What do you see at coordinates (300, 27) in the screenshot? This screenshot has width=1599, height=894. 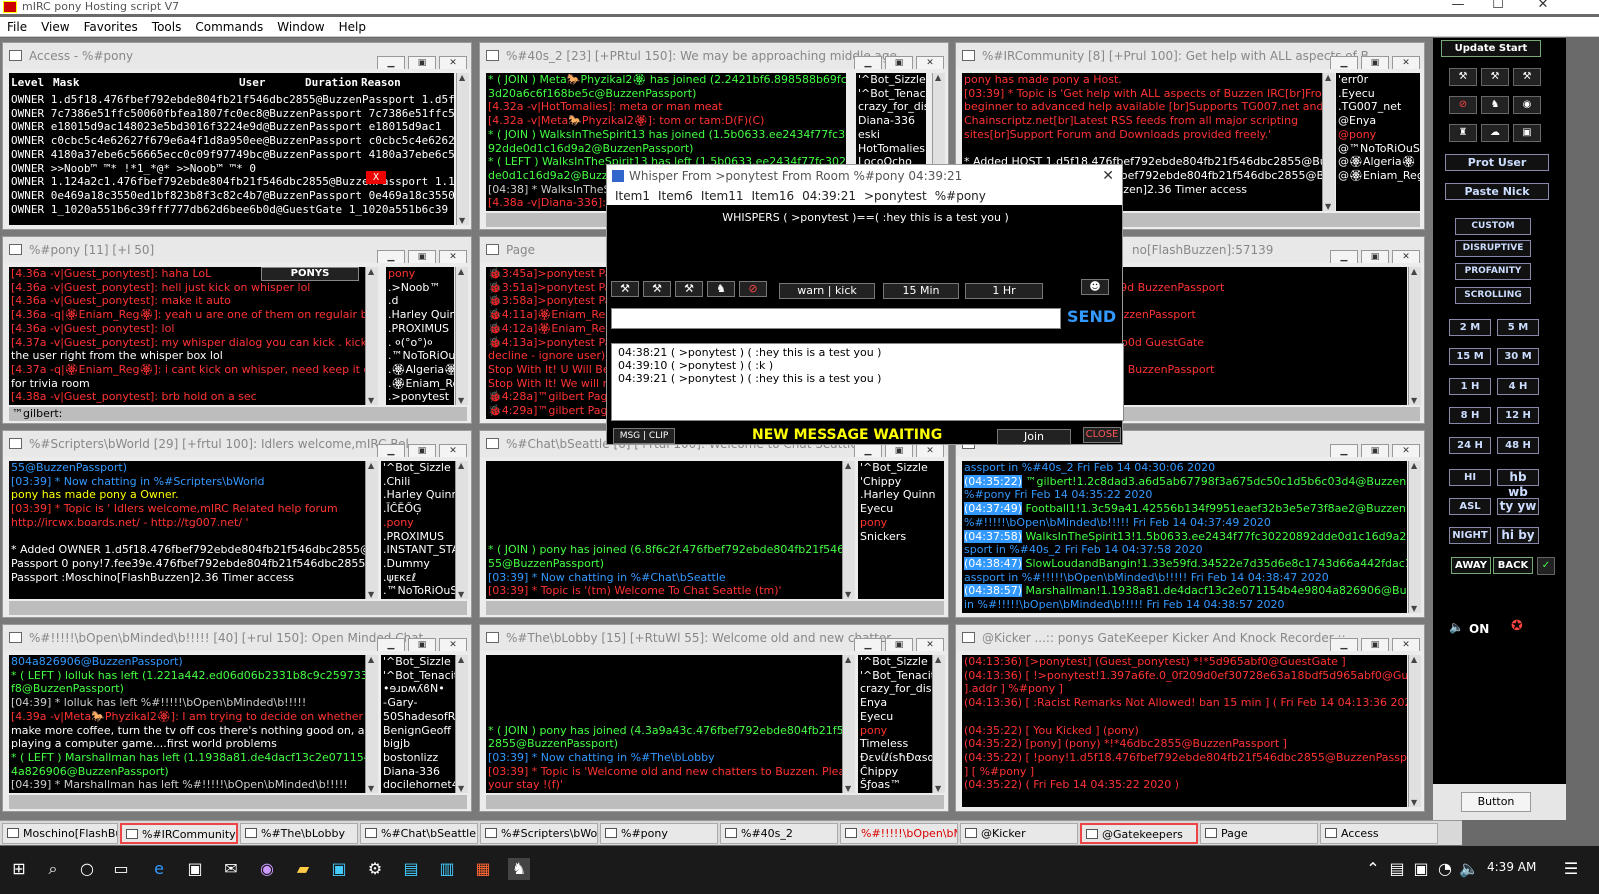 I see `menu-window: Window` at bounding box center [300, 27].